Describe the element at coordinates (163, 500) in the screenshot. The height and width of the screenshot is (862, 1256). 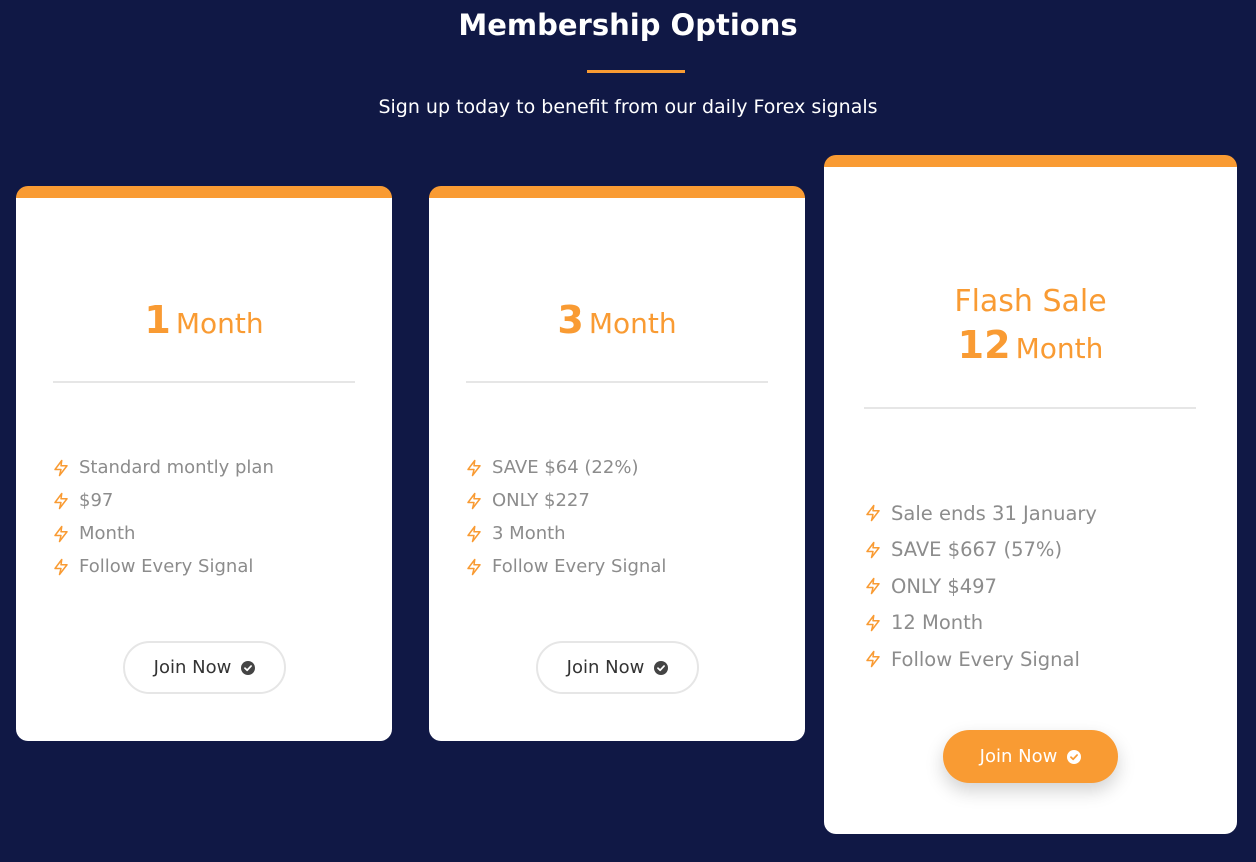
I see `feature-item: $97` at that location.